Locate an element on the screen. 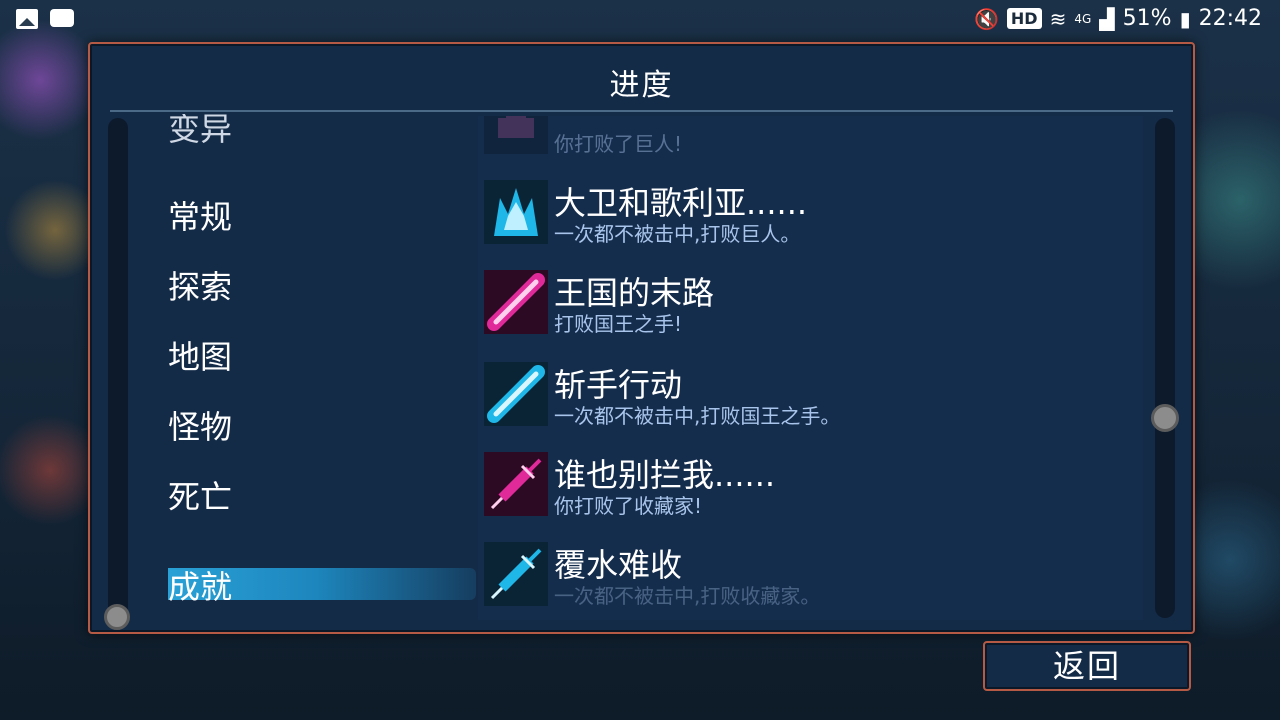  menu-item-deaths: 死亡 is located at coordinates (200, 495).